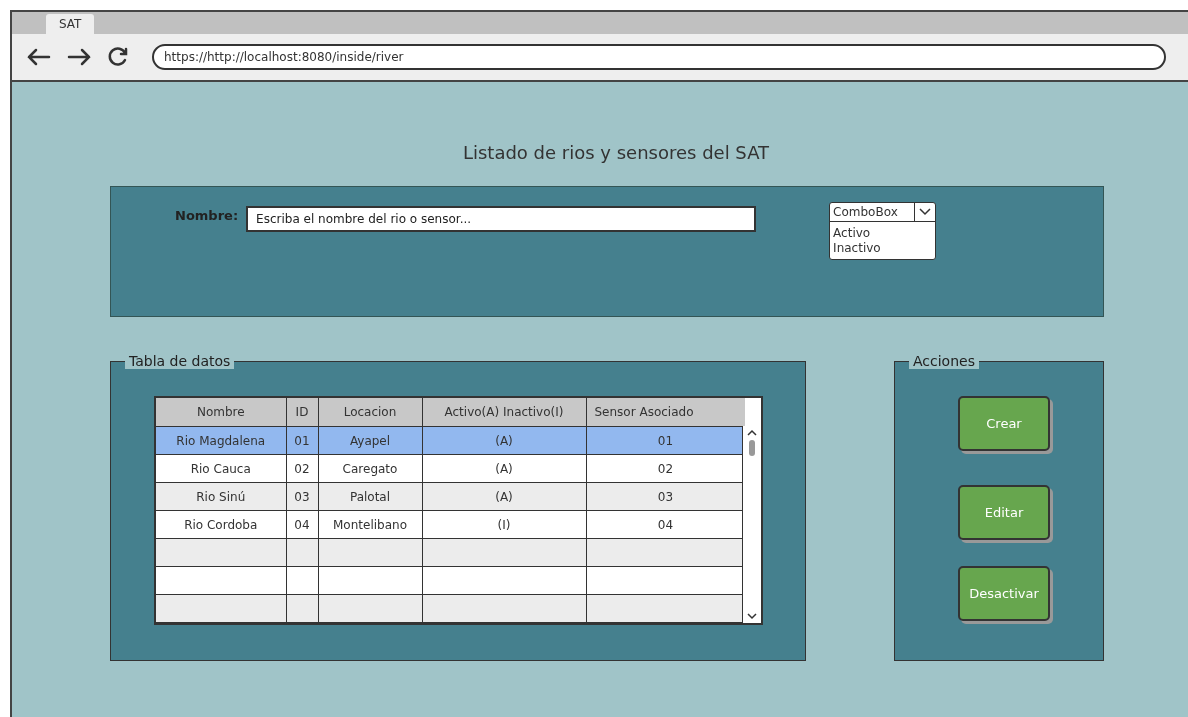  I want to click on column-header: ID, so click(302, 412).